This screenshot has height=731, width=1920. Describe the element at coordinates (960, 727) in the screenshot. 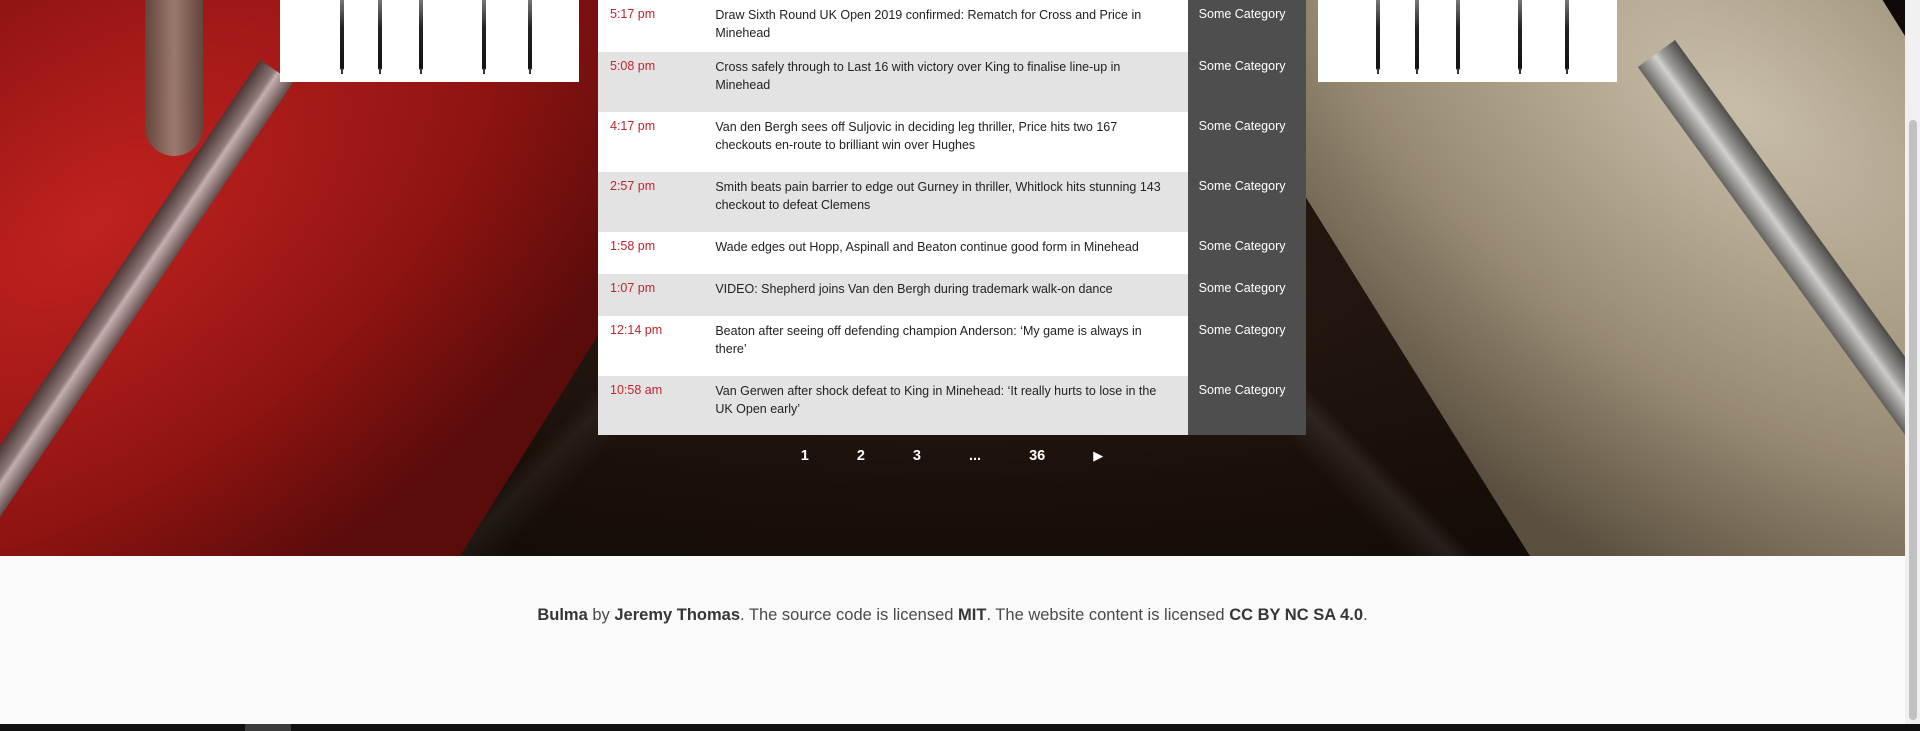

I see `taskbar` at that location.